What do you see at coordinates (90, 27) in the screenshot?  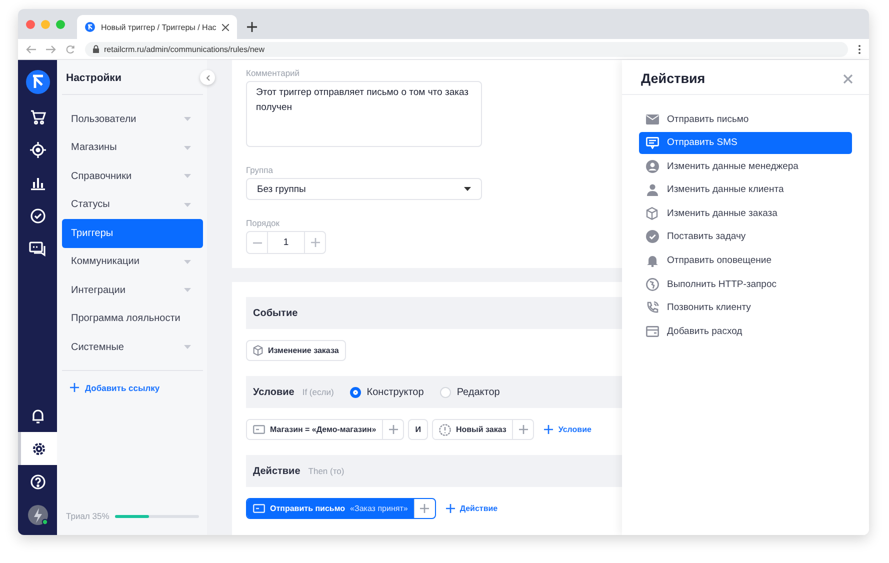 I see `favicon-icon` at bounding box center [90, 27].